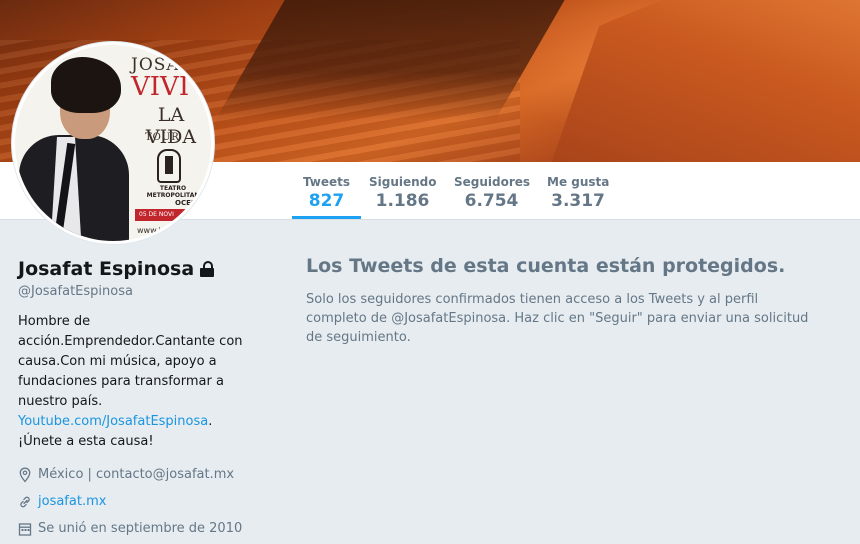 This screenshot has width=860, height=544. I want to click on profile-url-row: josafat.mx, so click(143, 502).